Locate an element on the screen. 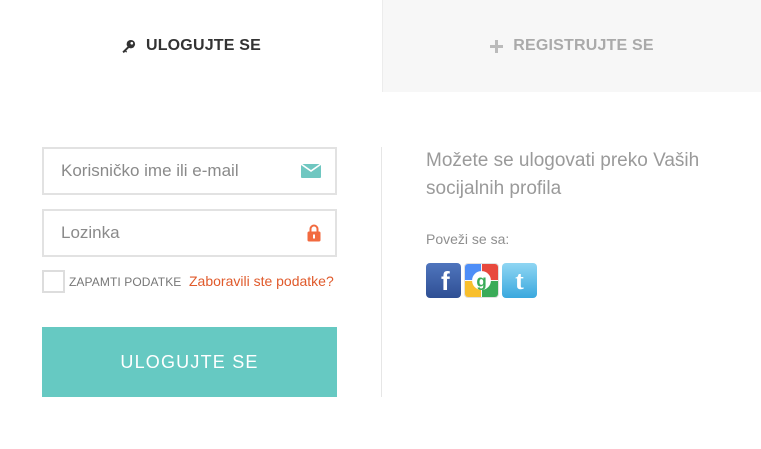 The width and height of the screenshot is (761, 449). google-icon: g is located at coordinates (481, 280).